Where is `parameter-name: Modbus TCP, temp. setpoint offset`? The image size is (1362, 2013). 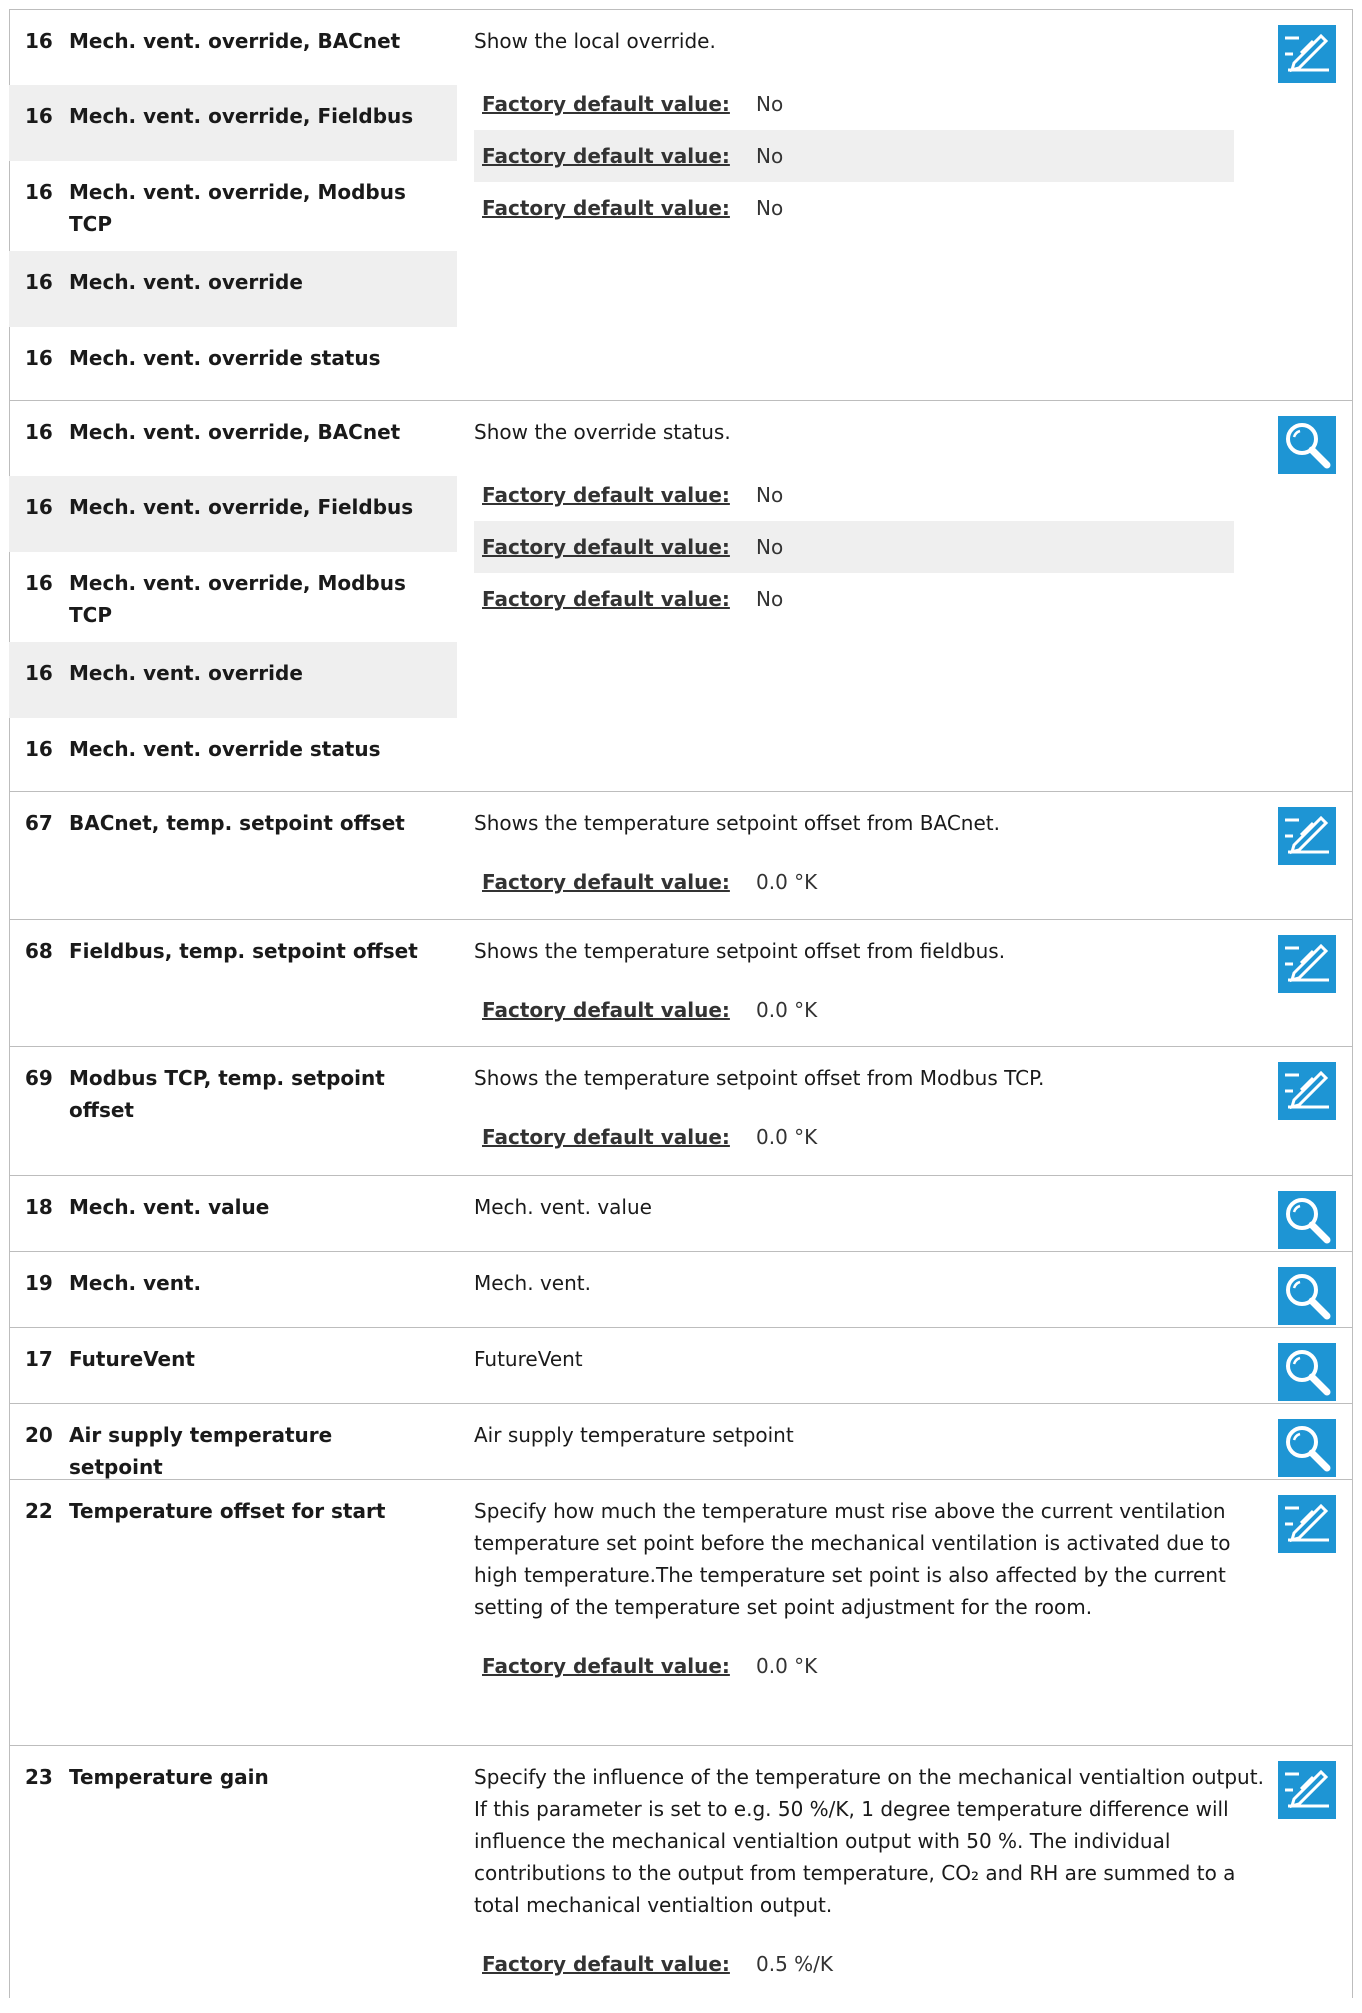 parameter-name: Modbus TCP, temp. setpoint offset is located at coordinates (227, 1094).